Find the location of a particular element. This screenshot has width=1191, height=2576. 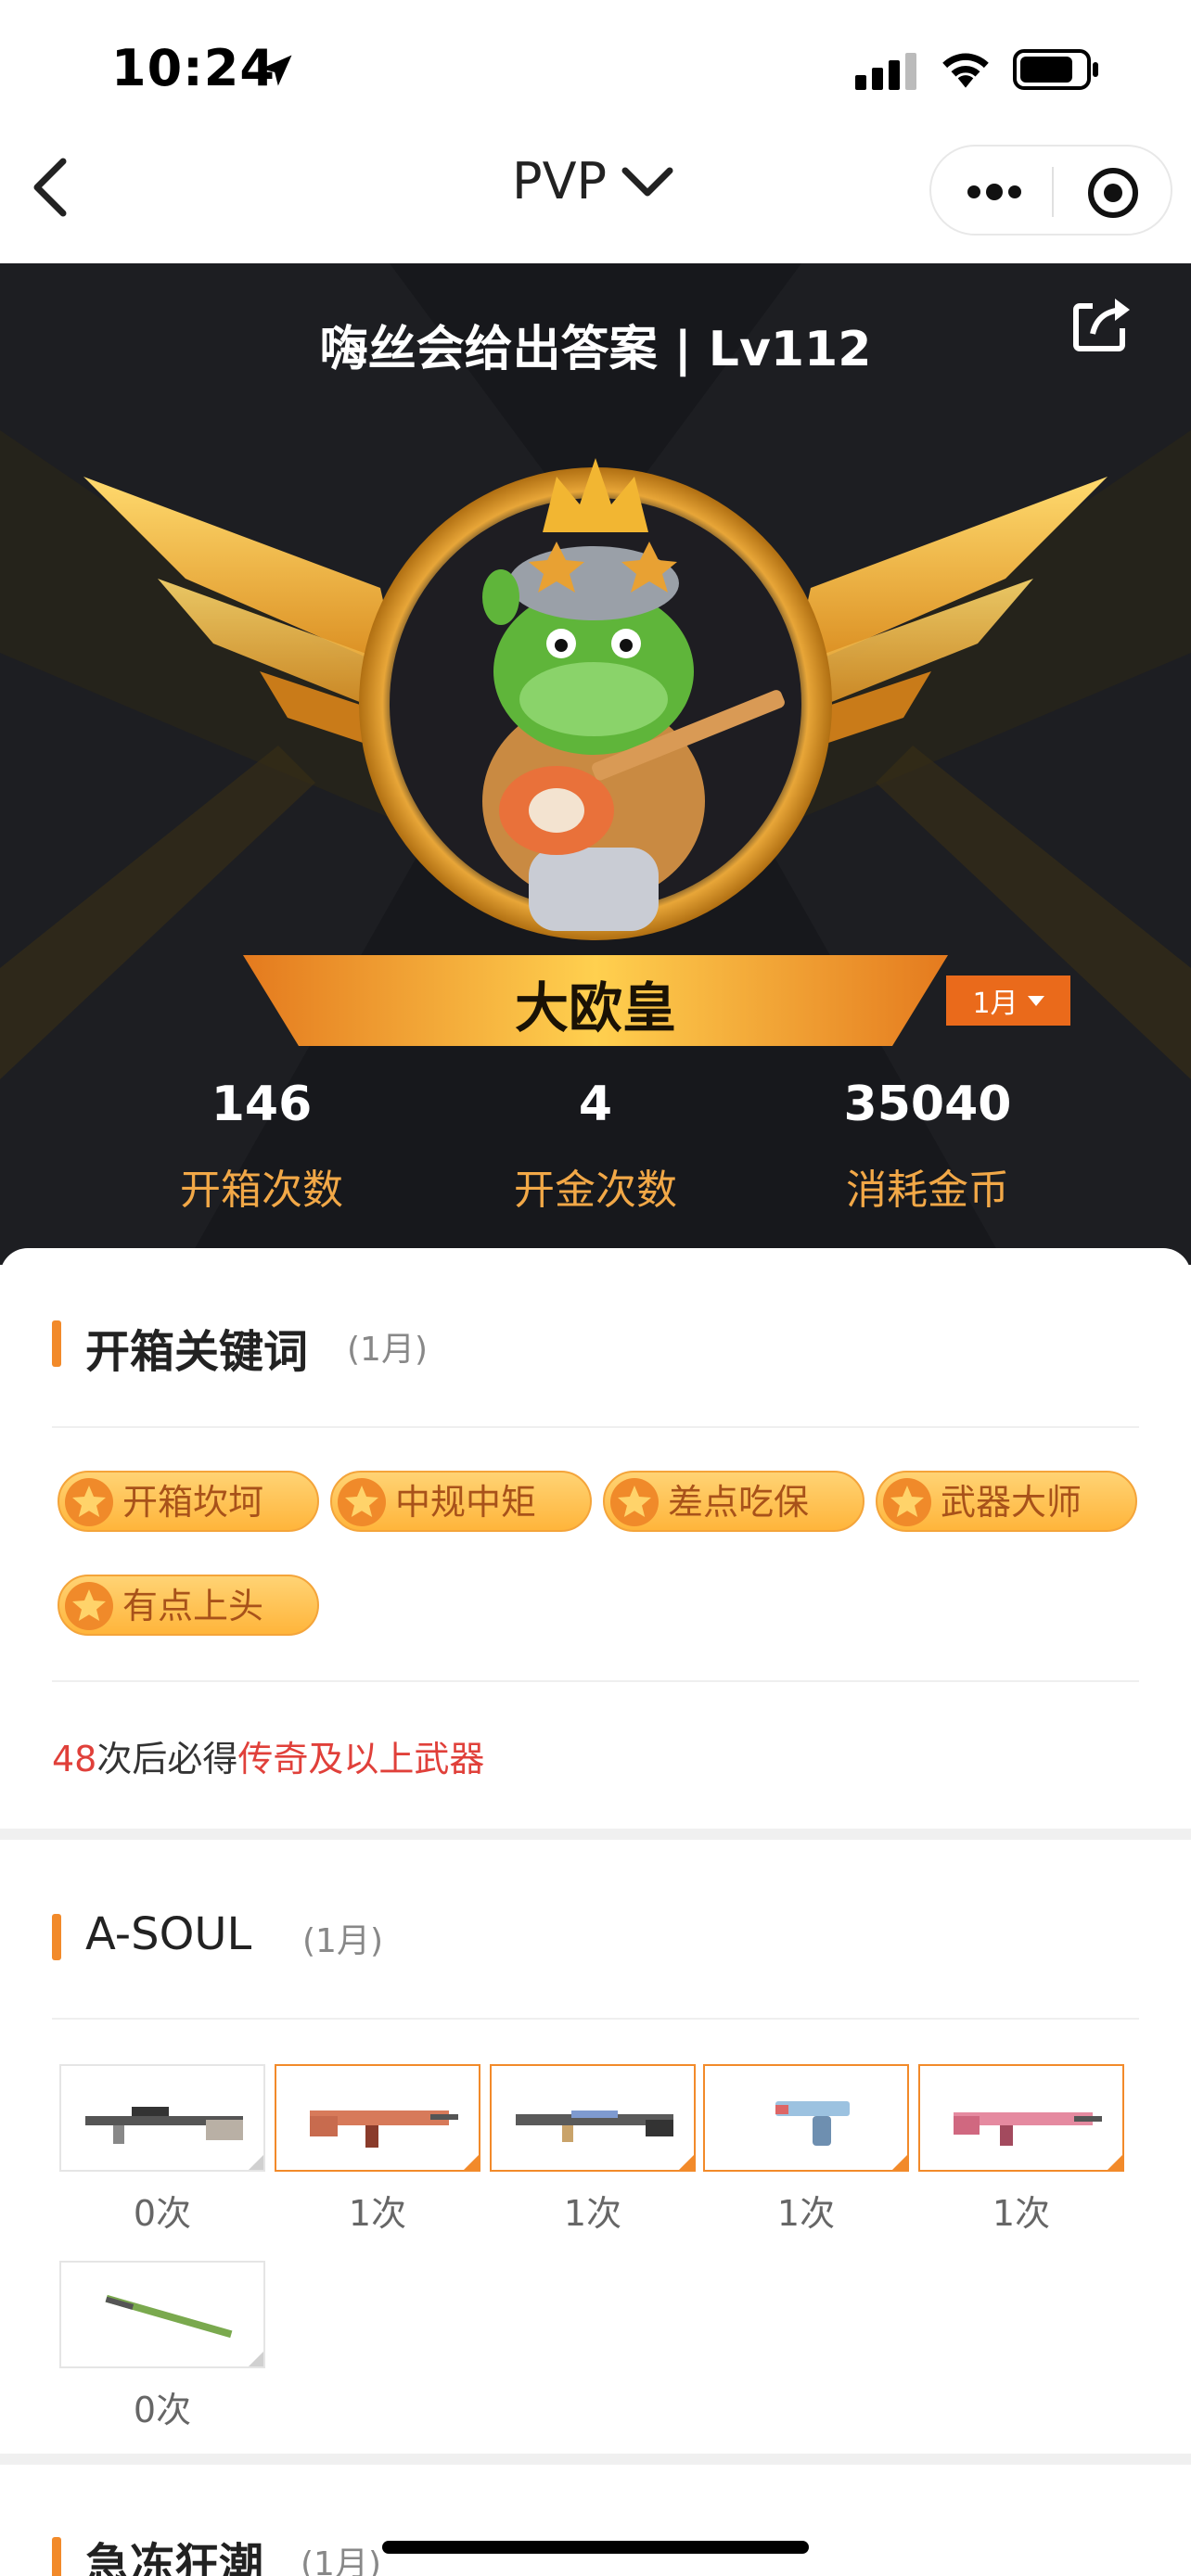

nav-title-dropdown: PVP is located at coordinates (594, 181).